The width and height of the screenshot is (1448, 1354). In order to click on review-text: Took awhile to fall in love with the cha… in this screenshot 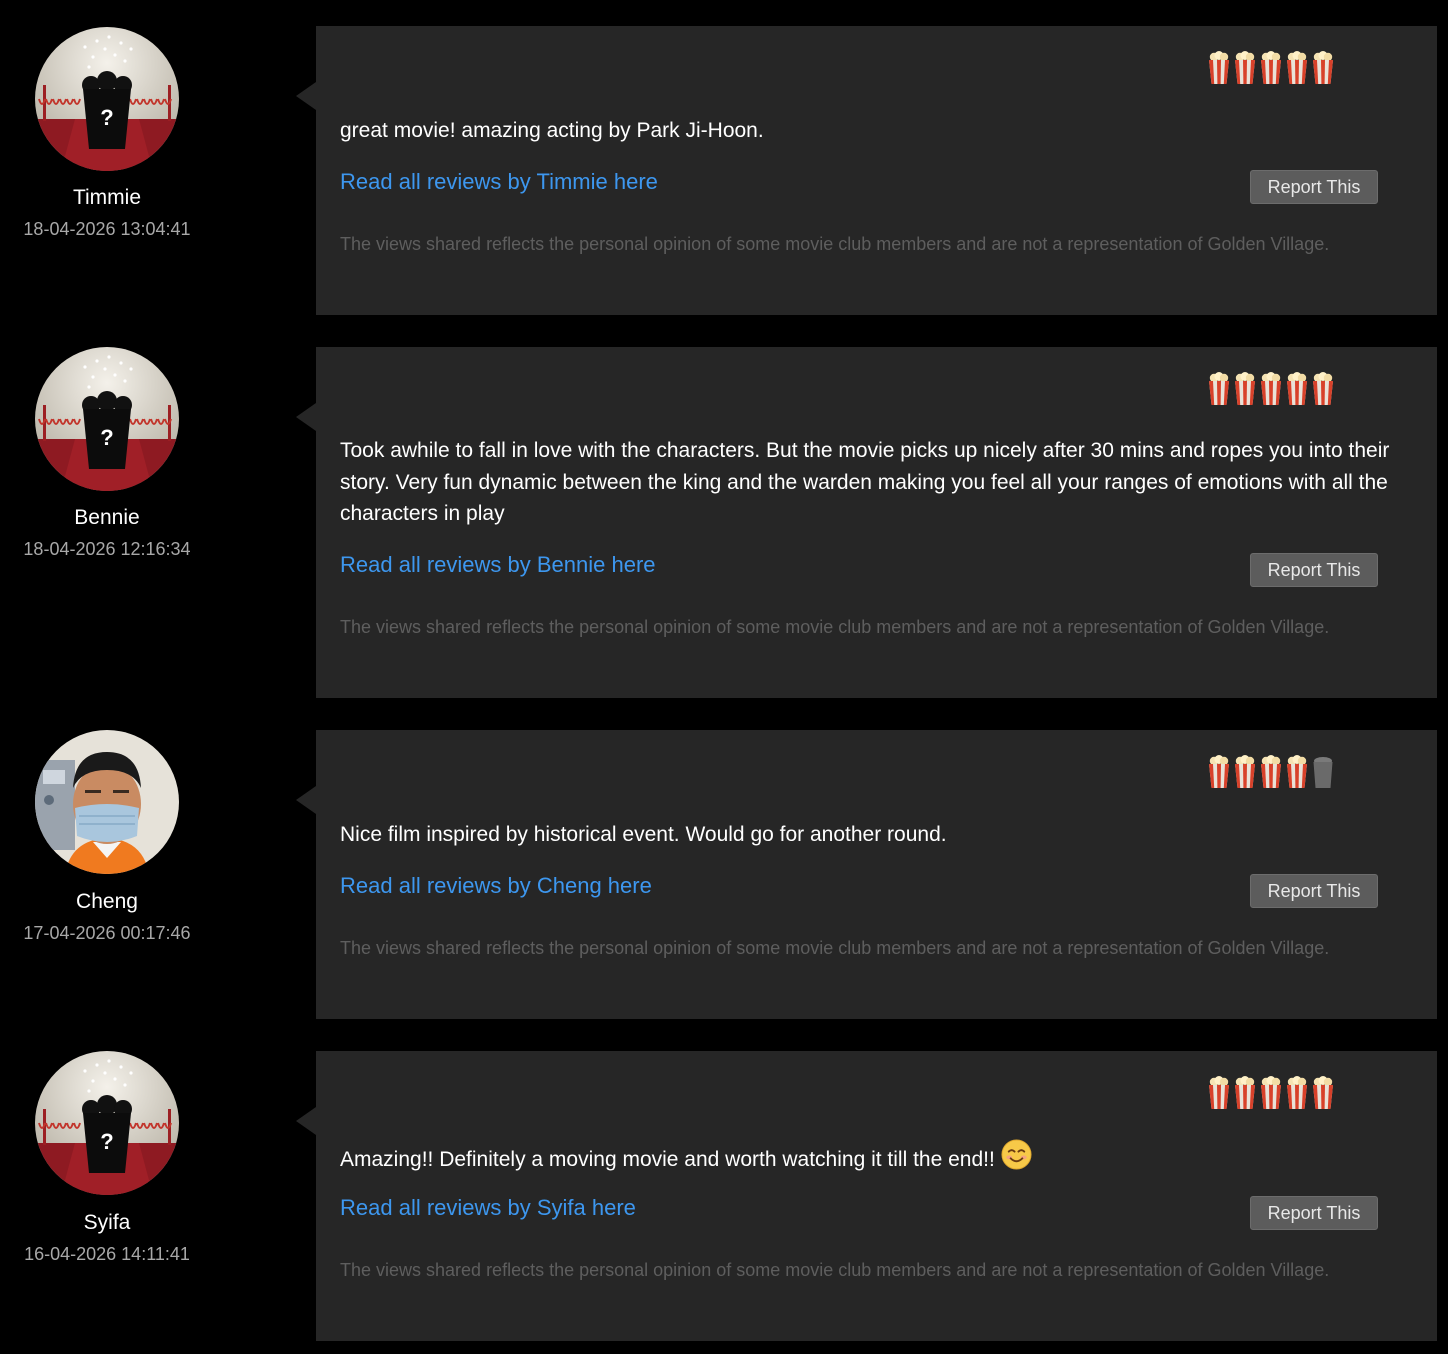, I will do `click(880, 482)`.